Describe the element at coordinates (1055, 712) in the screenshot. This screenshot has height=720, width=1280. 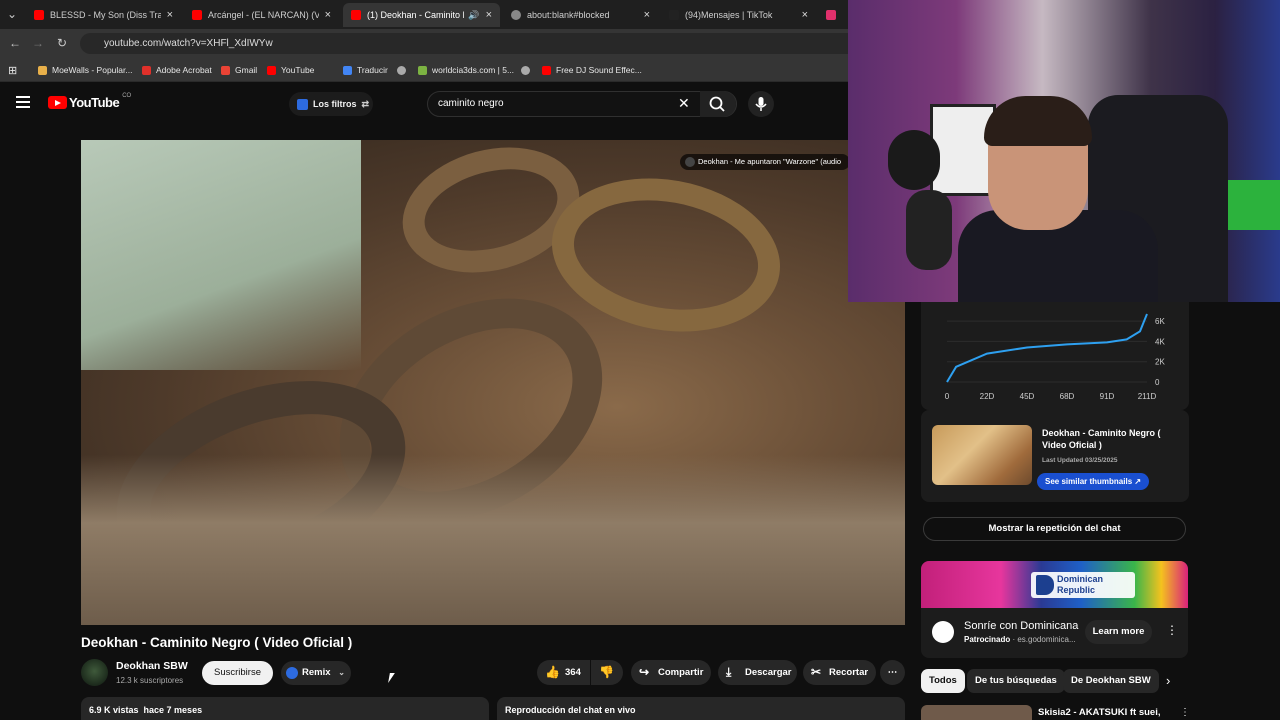
I see `recommended-video: Skisia2 - AKATSUKI ft suei, ⋮` at that location.